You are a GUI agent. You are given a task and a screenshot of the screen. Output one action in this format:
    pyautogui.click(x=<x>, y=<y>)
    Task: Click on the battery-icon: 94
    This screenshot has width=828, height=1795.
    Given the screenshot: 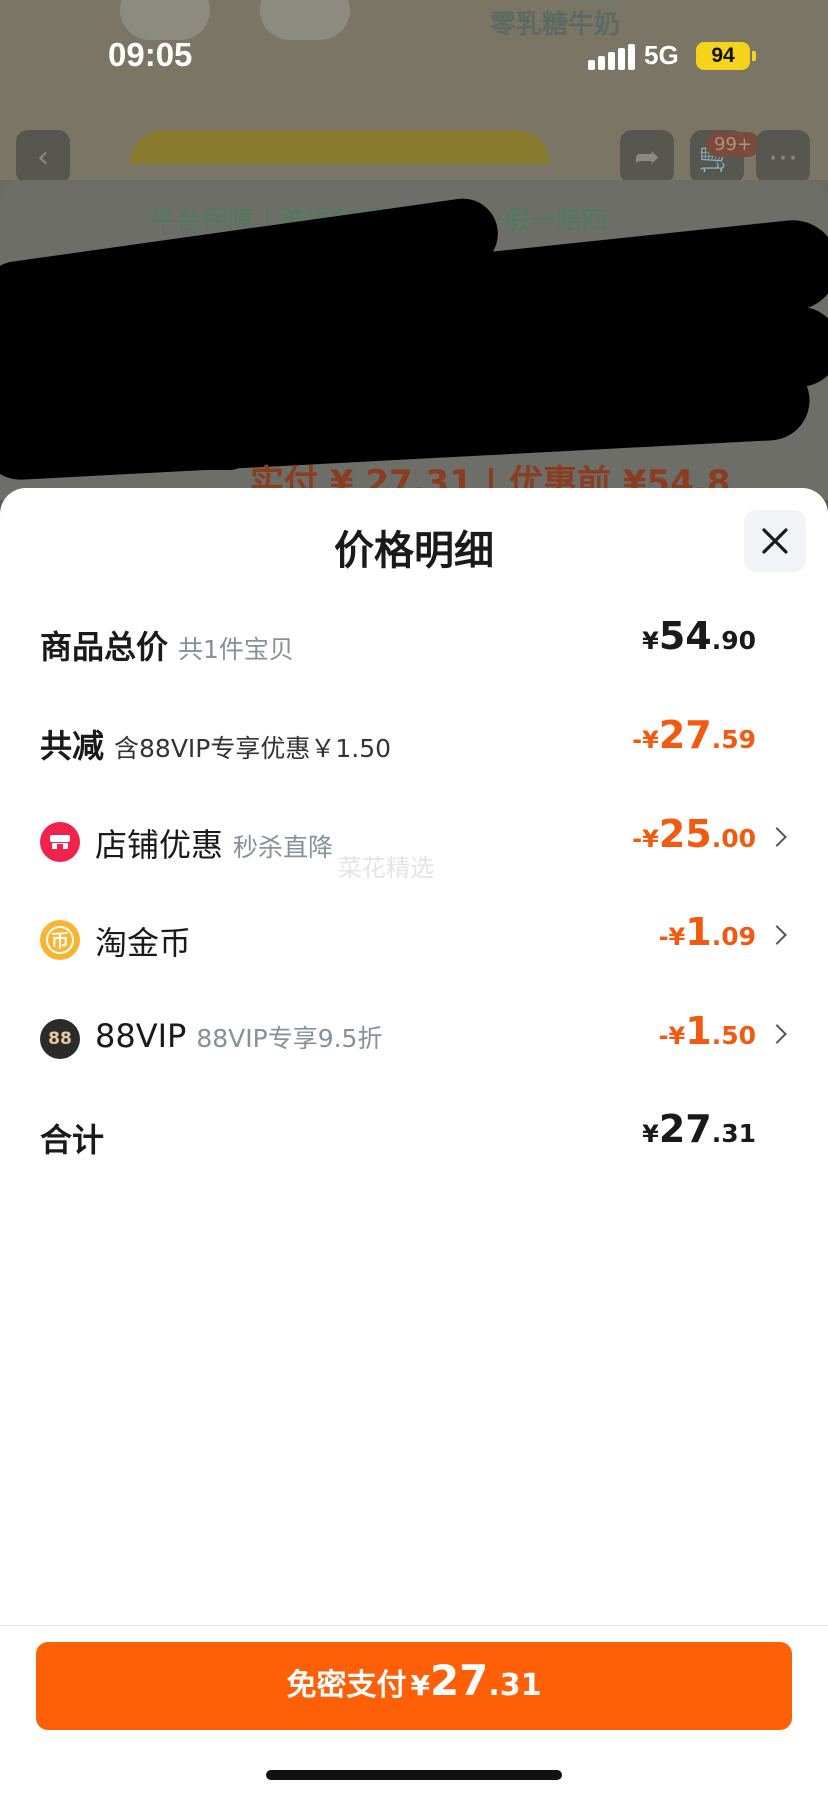 What is the action you would take?
    pyautogui.click(x=723, y=56)
    